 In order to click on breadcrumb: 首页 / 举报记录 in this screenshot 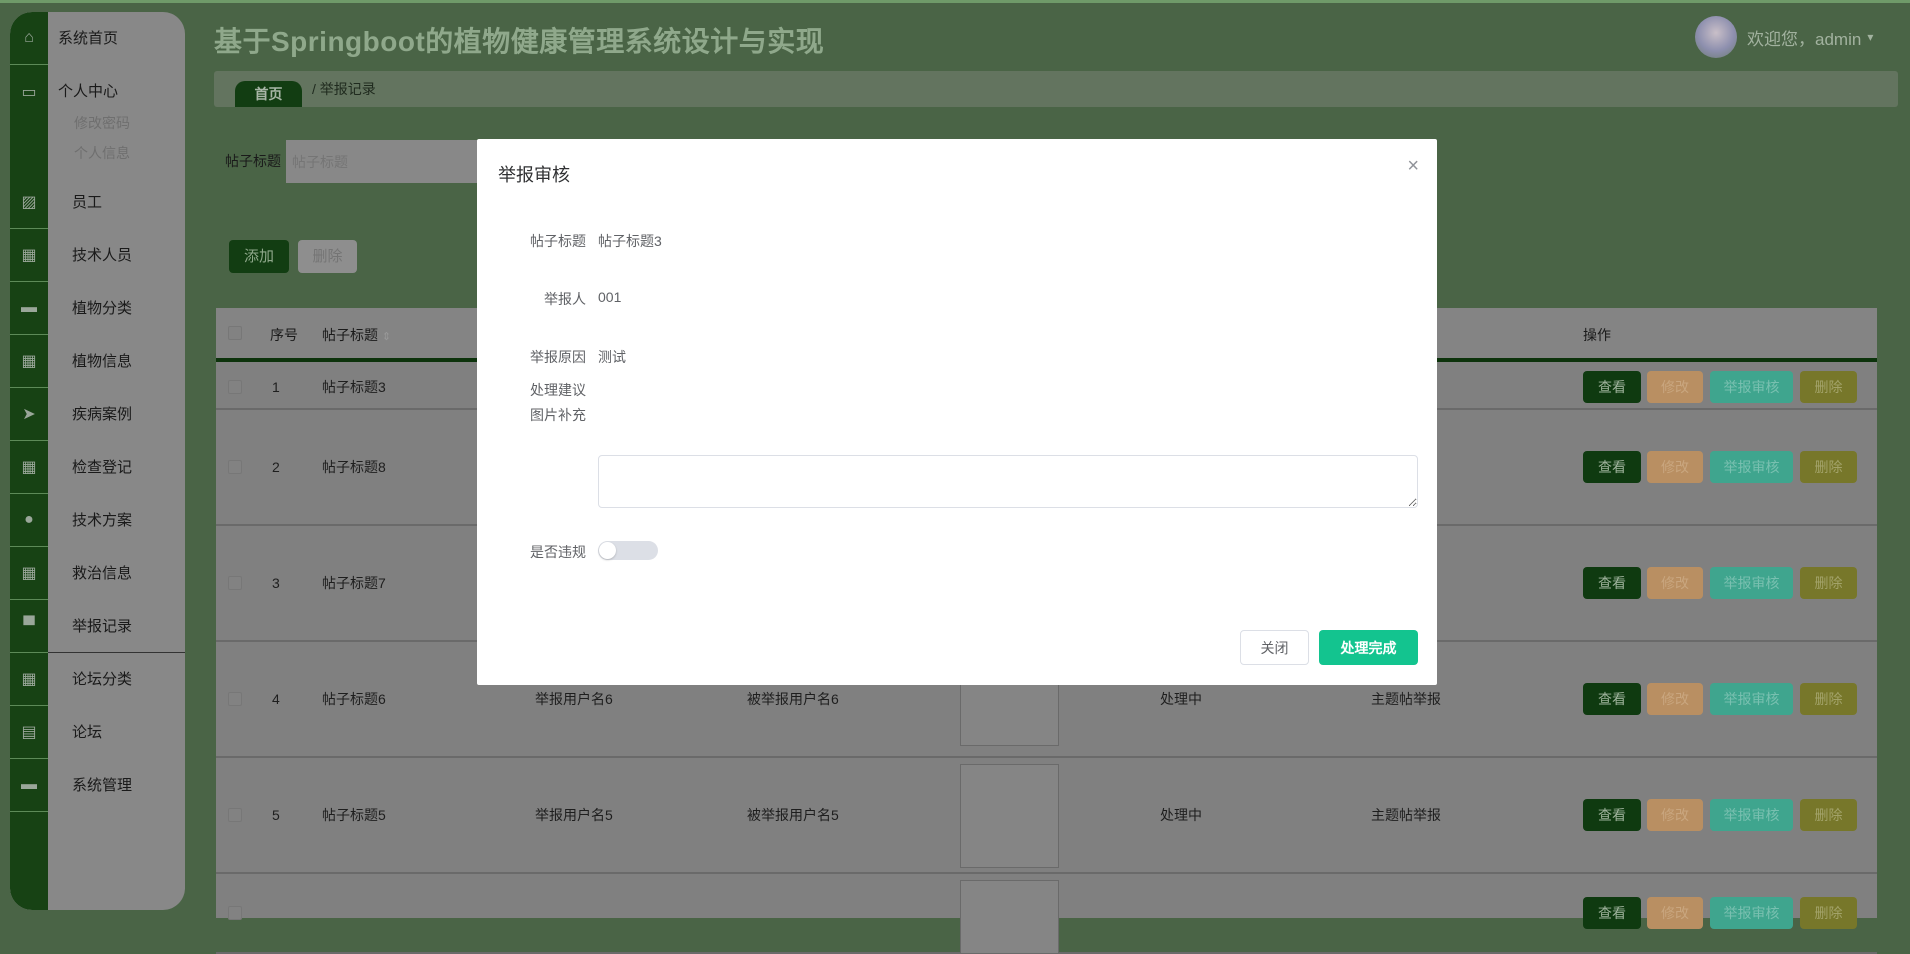, I will do `click(1056, 89)`.